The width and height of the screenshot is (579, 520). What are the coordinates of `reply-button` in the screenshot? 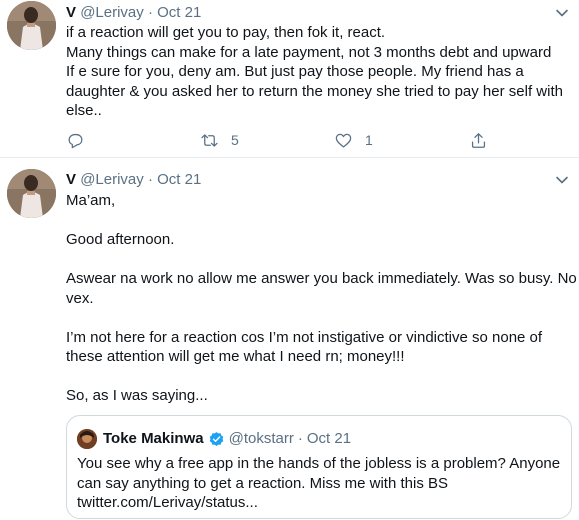 It's located at (75, 140).